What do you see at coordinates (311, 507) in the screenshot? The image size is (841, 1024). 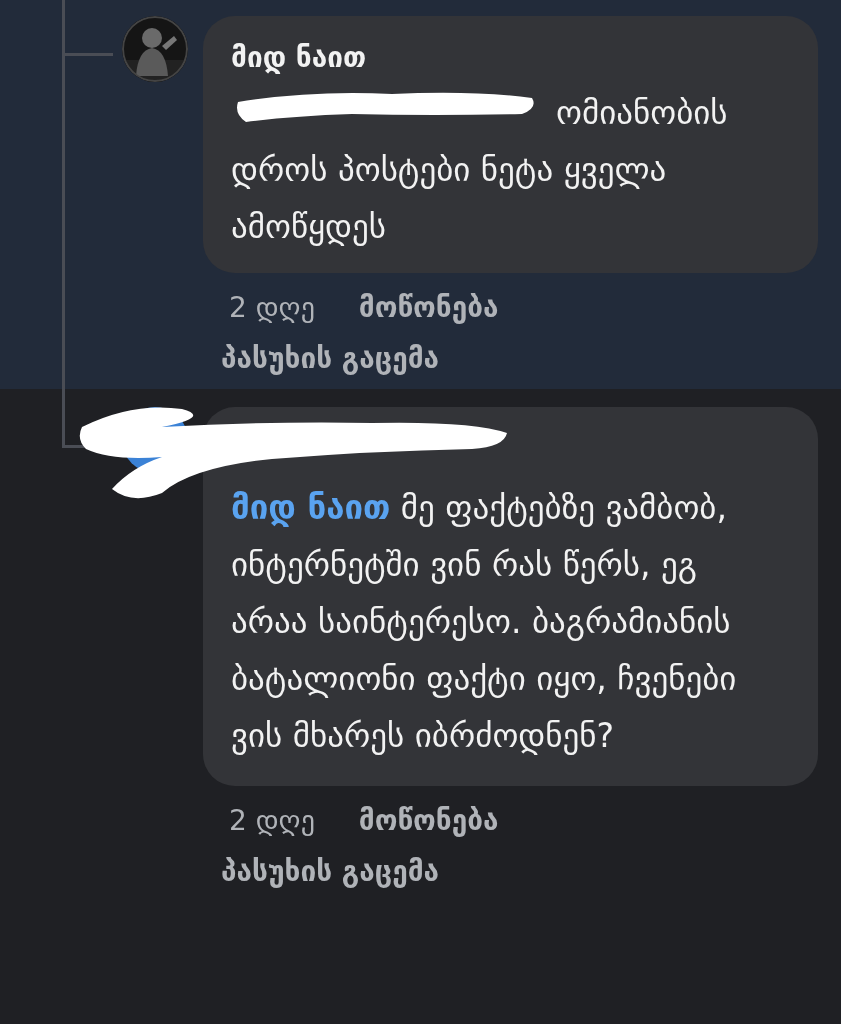 I see `mention-link: მიდ ნაით` at bounding box center [311, 507].